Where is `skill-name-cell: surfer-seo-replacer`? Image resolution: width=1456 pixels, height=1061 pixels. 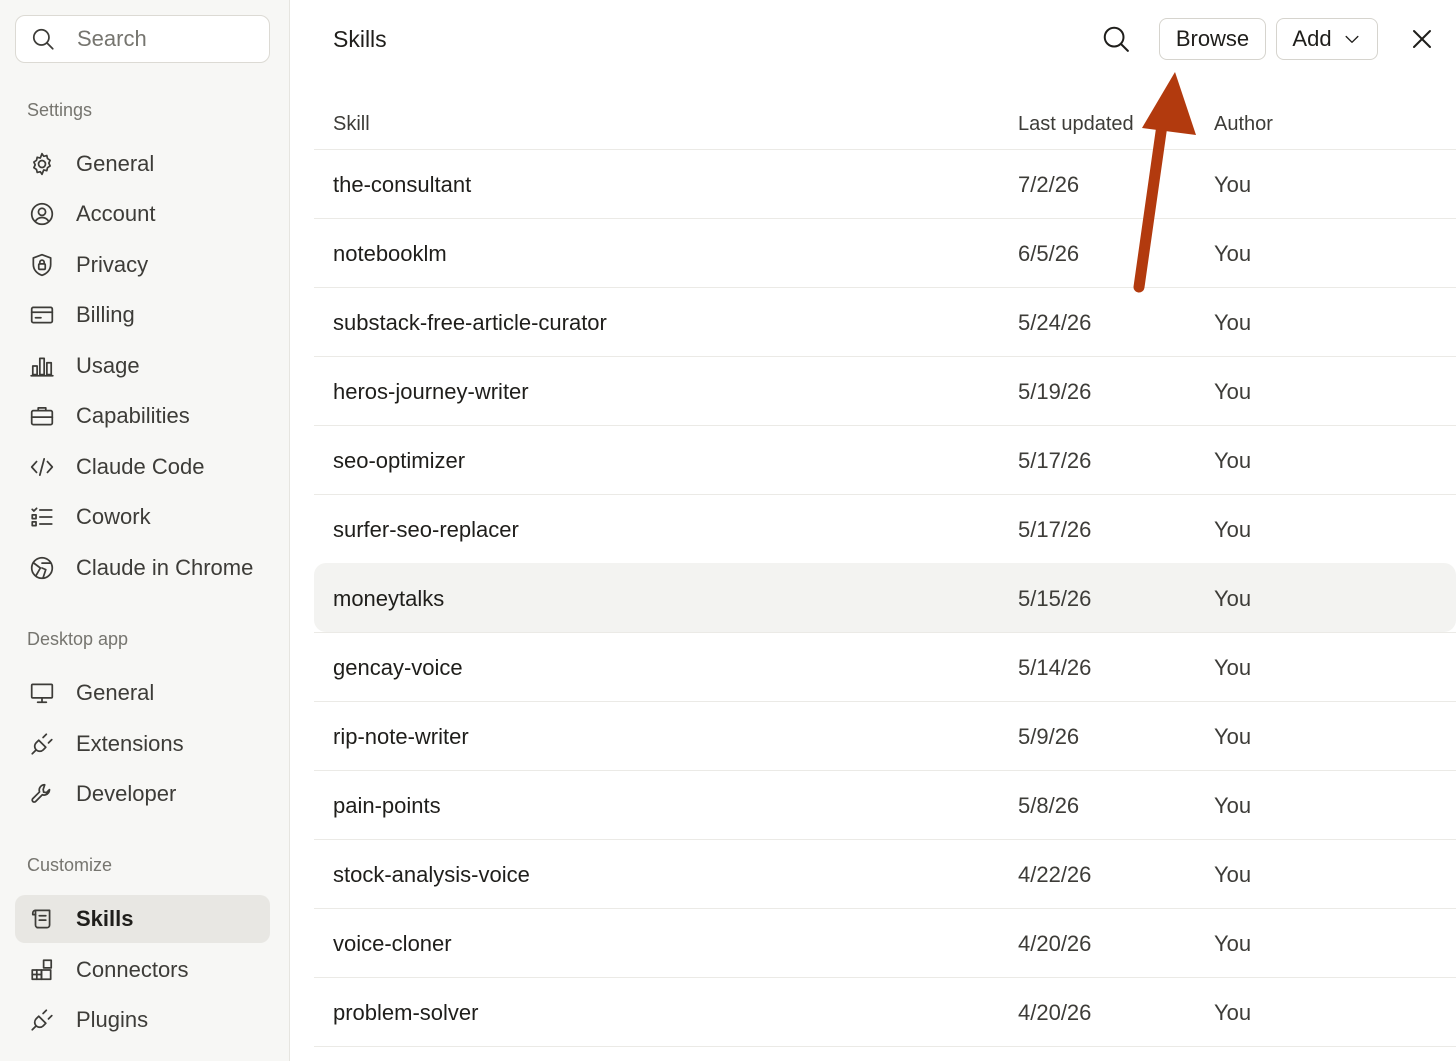
skill-name-cell: surfer-seo-replacer is located at coordinates (426, 529).